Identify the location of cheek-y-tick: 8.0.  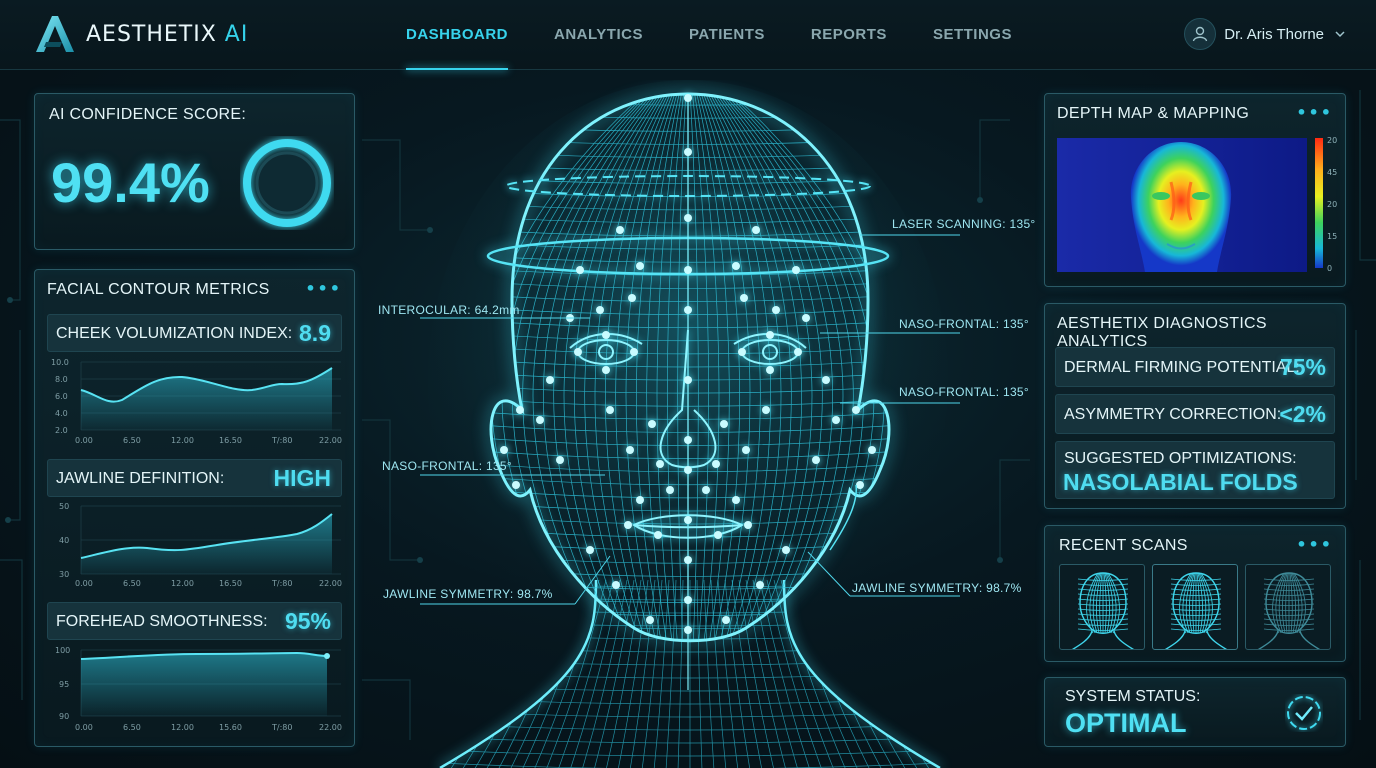
(61, 379).